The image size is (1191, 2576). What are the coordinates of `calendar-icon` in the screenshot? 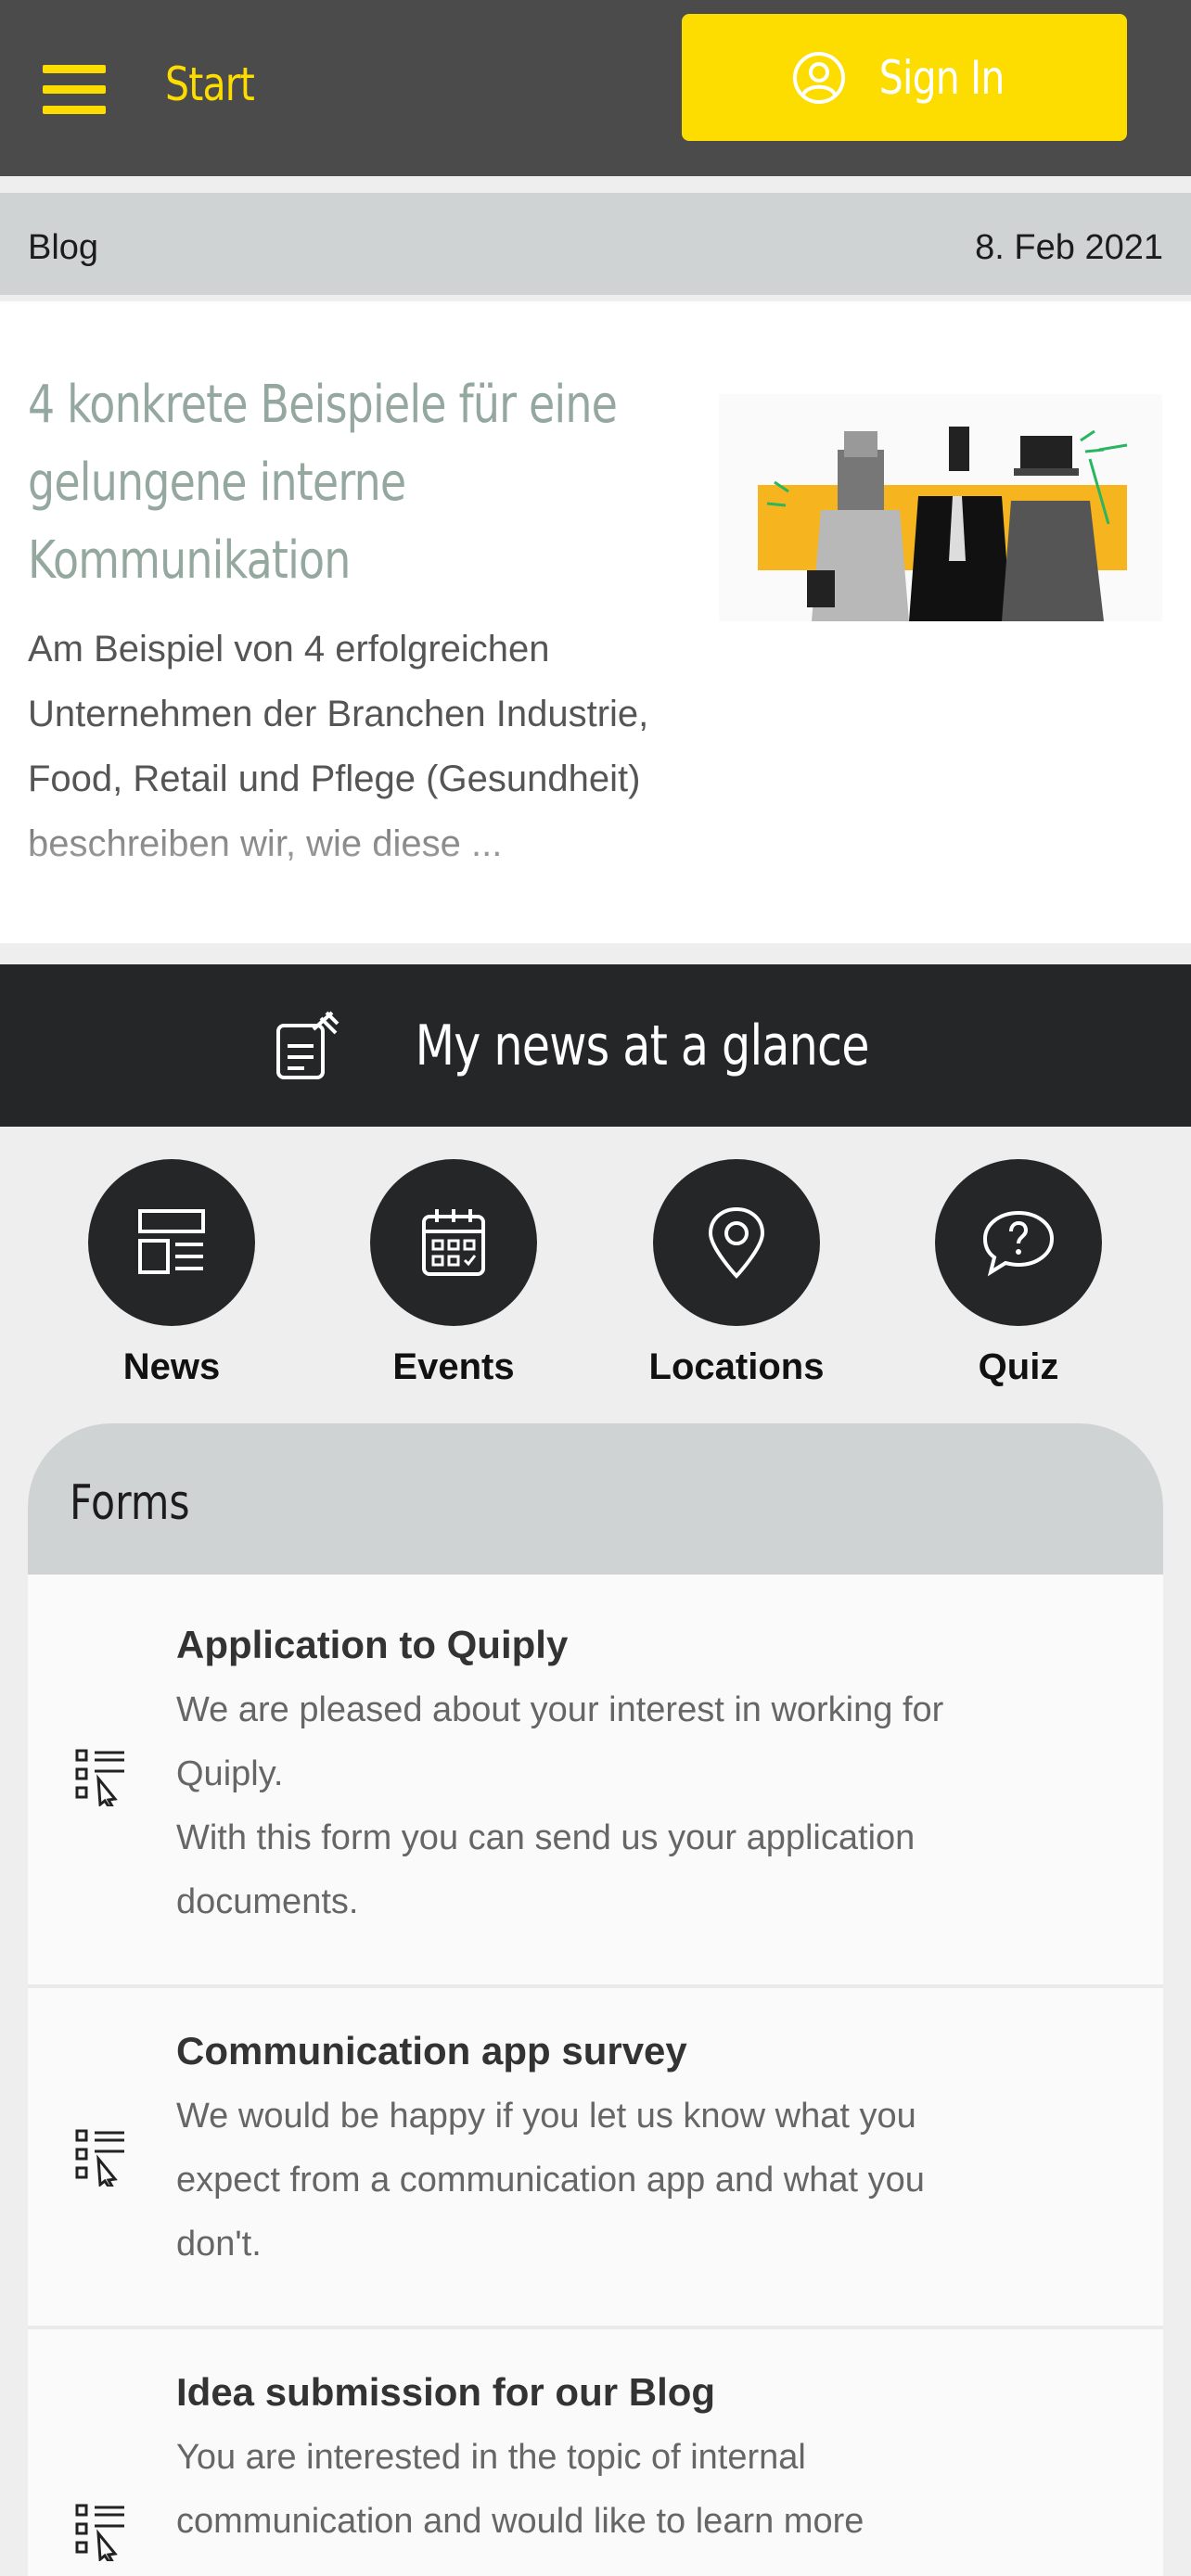 It's located at (453, 1243).